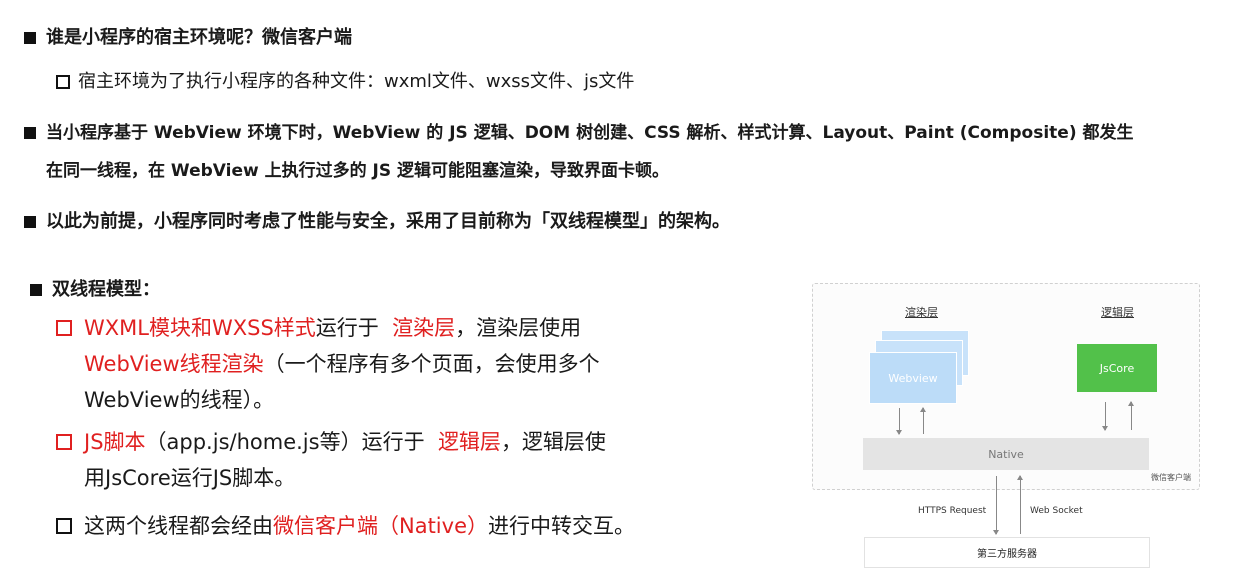  Describe the element at coordinates (952, 511) in the screenshot. I see `https-request-label: HTTPS Request` at that location.